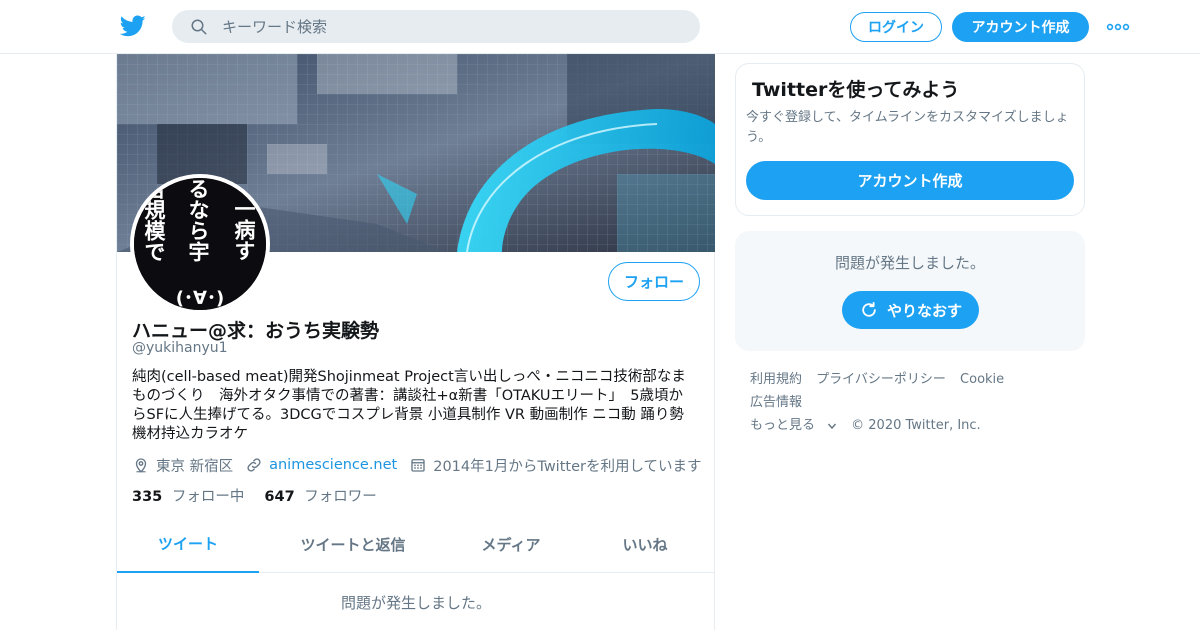 This screenshot has width=1200, height=630. I want to click on profile-tabs: ツイート ツイートと返信 メディア いいね, so click(416, 544).